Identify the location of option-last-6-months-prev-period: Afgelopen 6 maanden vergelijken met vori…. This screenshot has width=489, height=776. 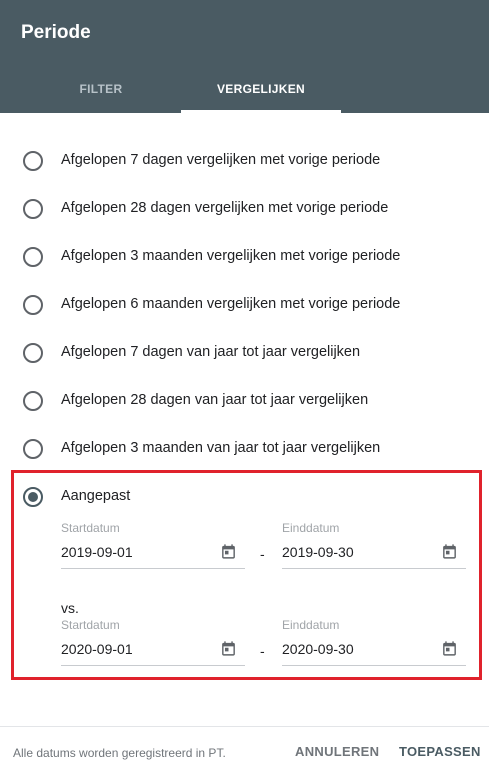
(244, 305).